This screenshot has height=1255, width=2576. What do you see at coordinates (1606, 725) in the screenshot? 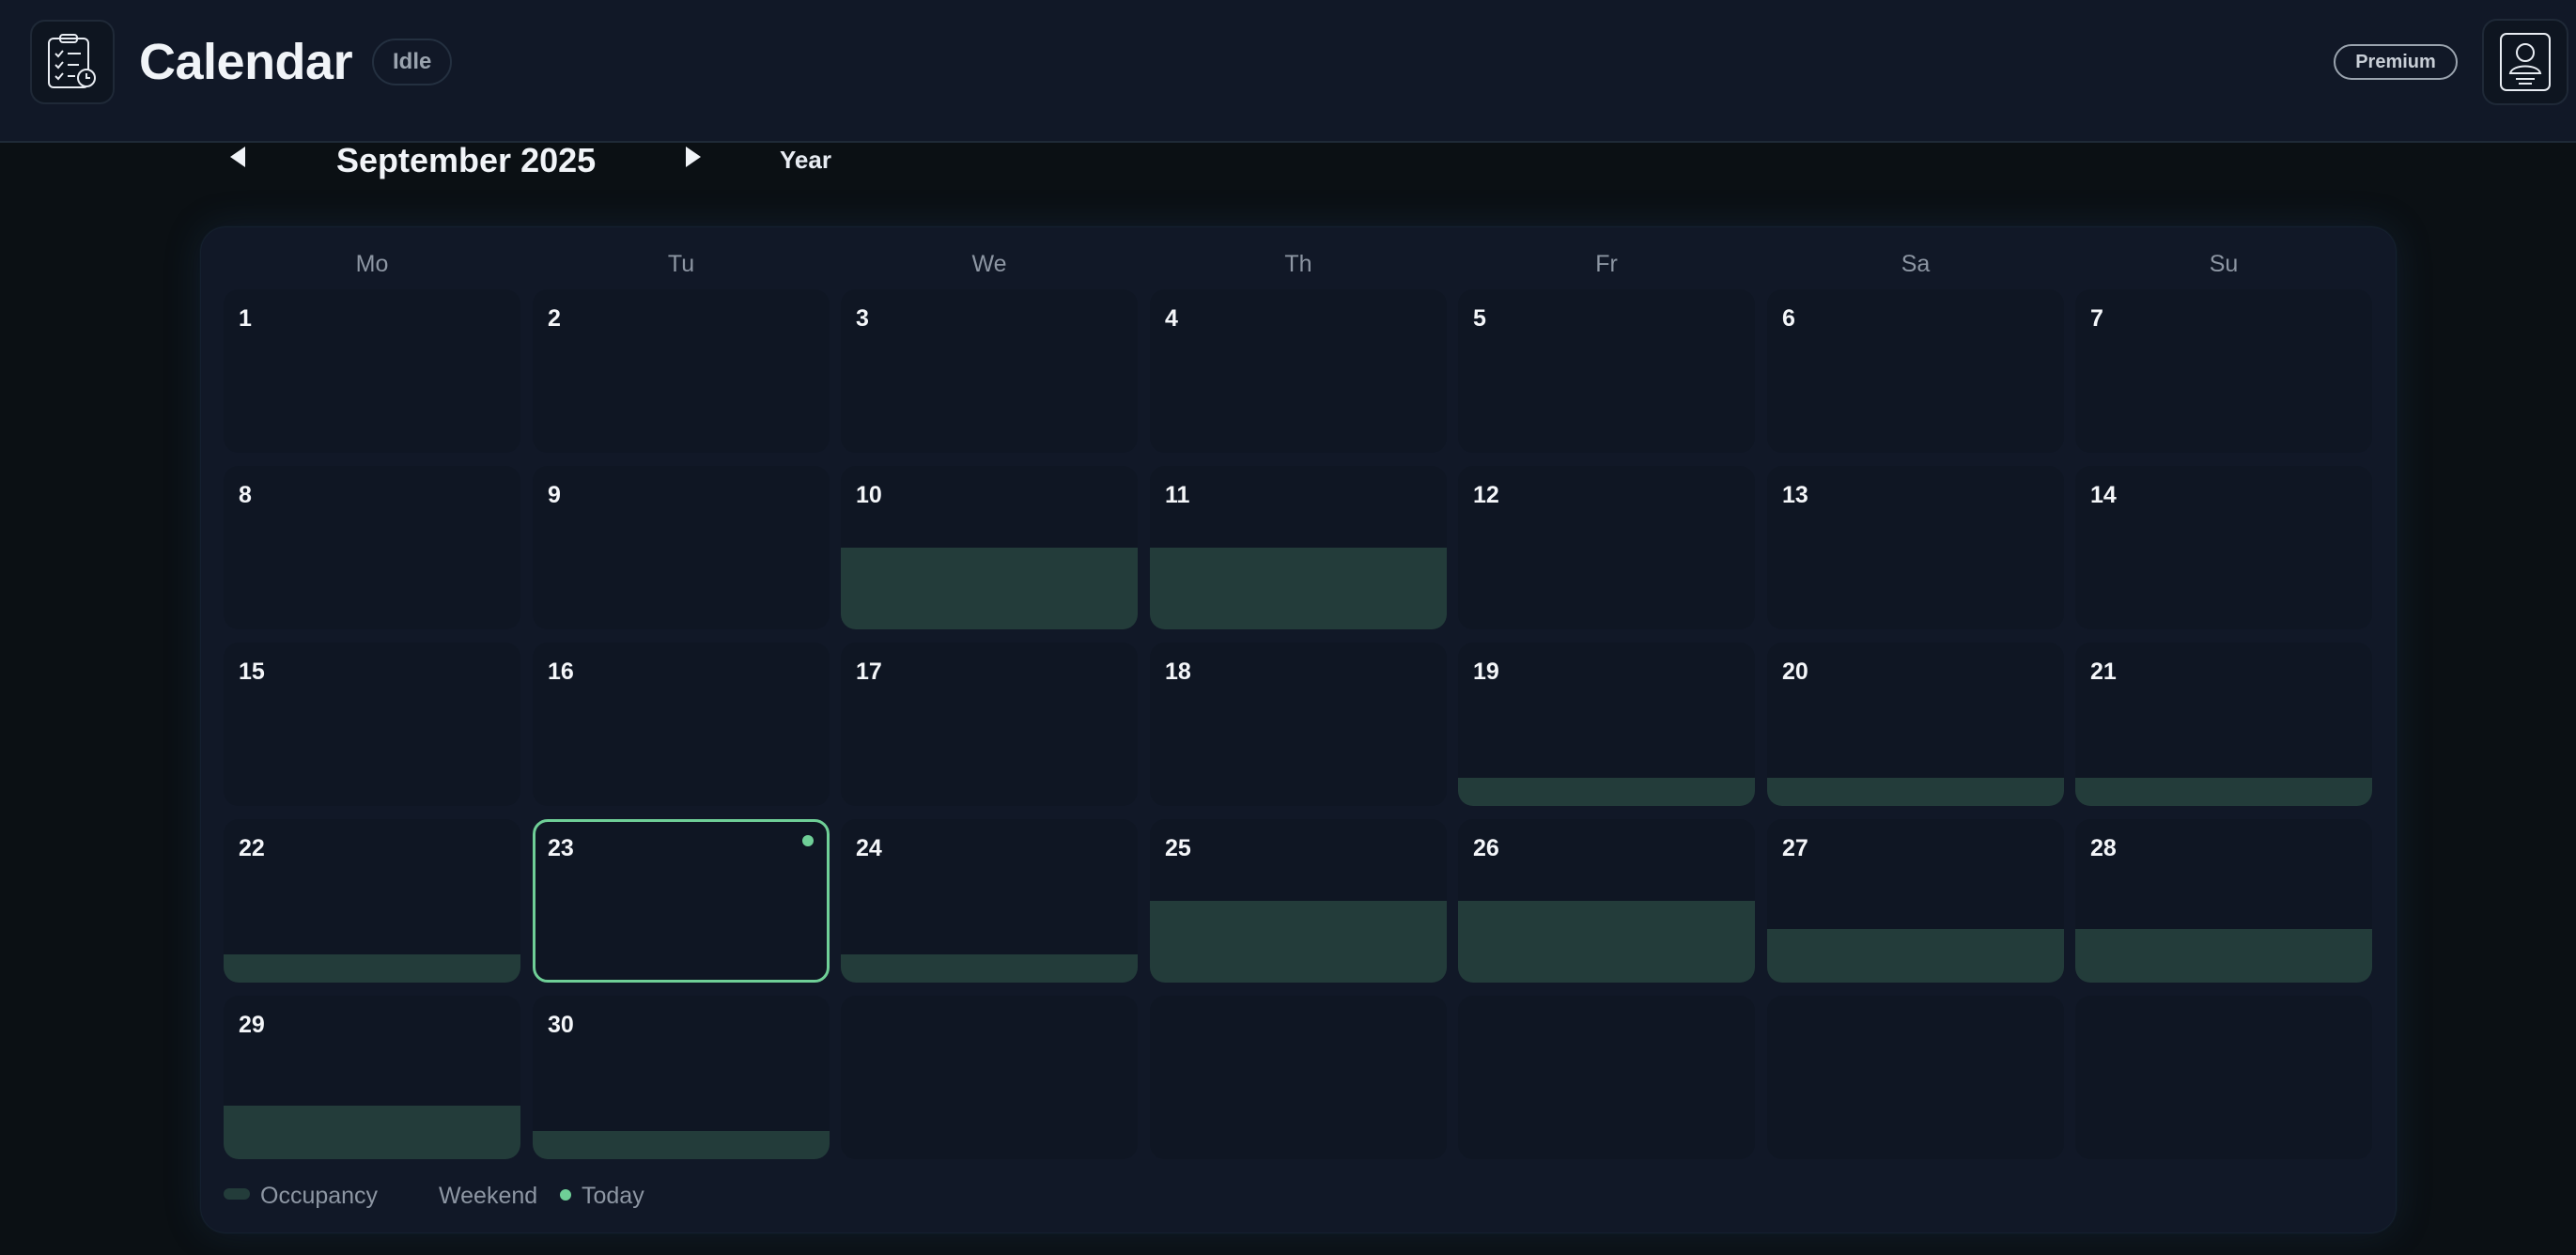
I see `day-cell: 19` at bounding box center [1606, 725].